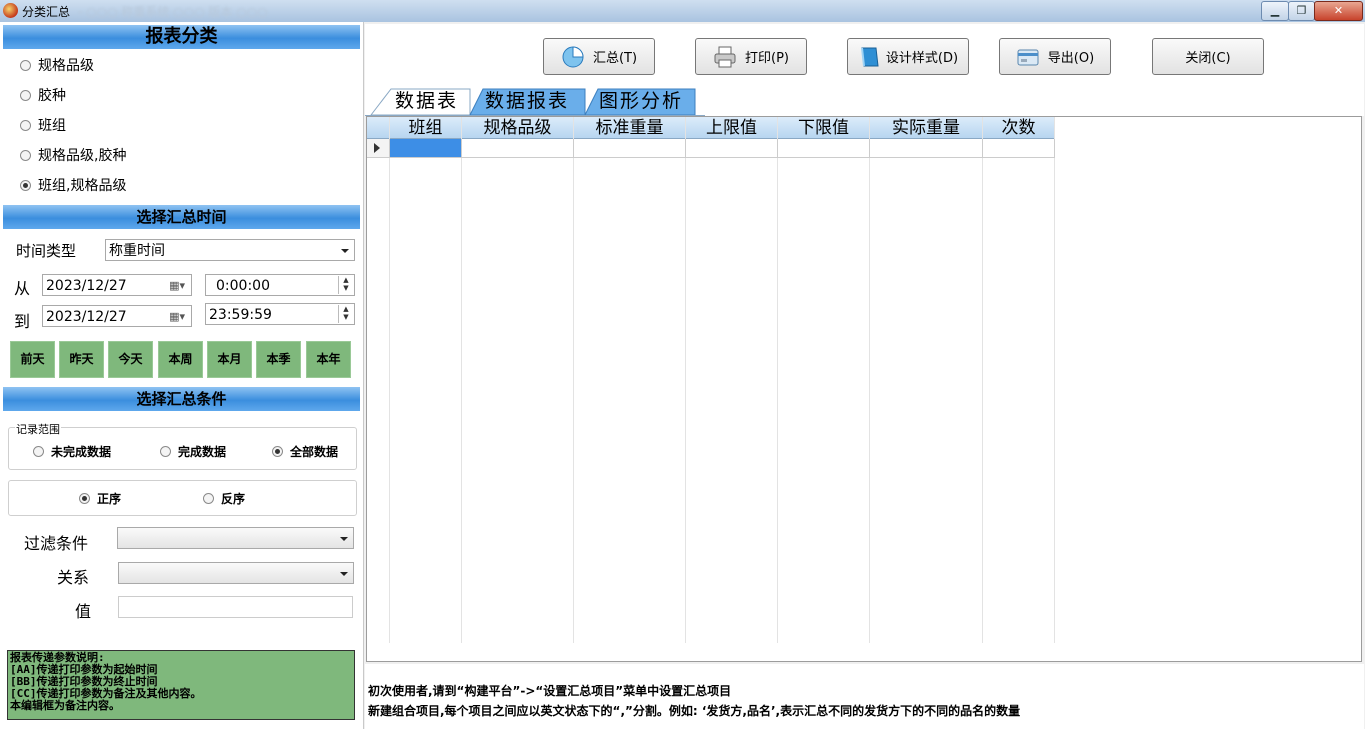  I want to click on tab-data-table: 数据表, so click(420, 101).